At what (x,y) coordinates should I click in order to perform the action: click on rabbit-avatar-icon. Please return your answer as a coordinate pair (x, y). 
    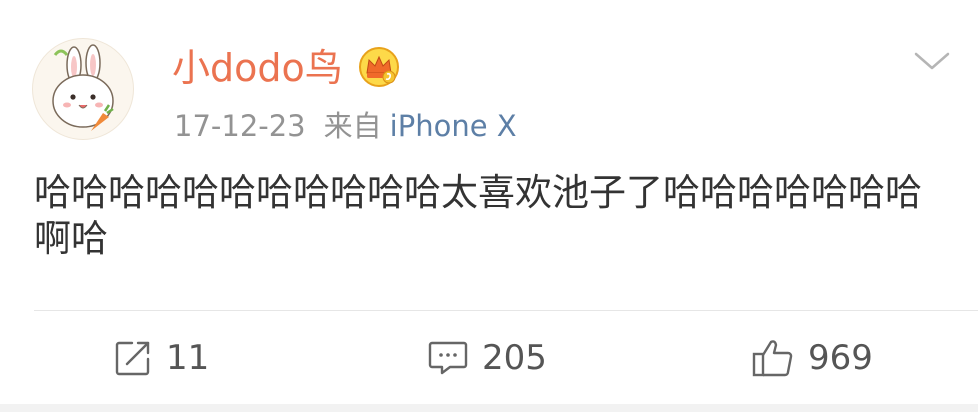
    Looking at the image, I should click on (83, 87).